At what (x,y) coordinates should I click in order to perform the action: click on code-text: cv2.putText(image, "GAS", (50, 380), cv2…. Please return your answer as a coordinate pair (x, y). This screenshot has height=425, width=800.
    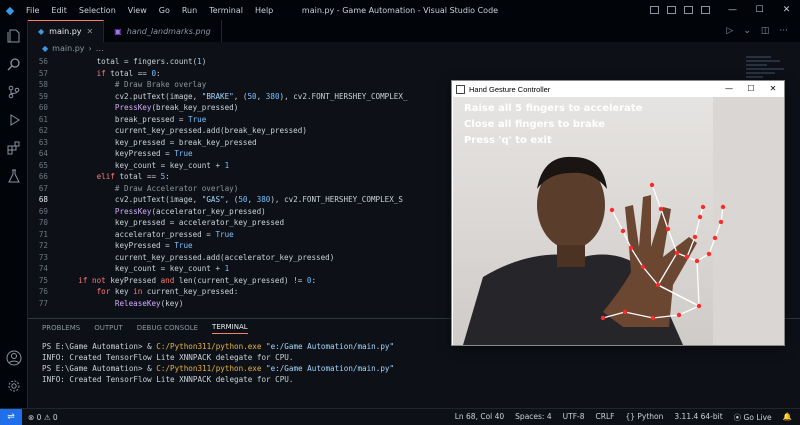
    Looking at the image, I should click on (258, 199).